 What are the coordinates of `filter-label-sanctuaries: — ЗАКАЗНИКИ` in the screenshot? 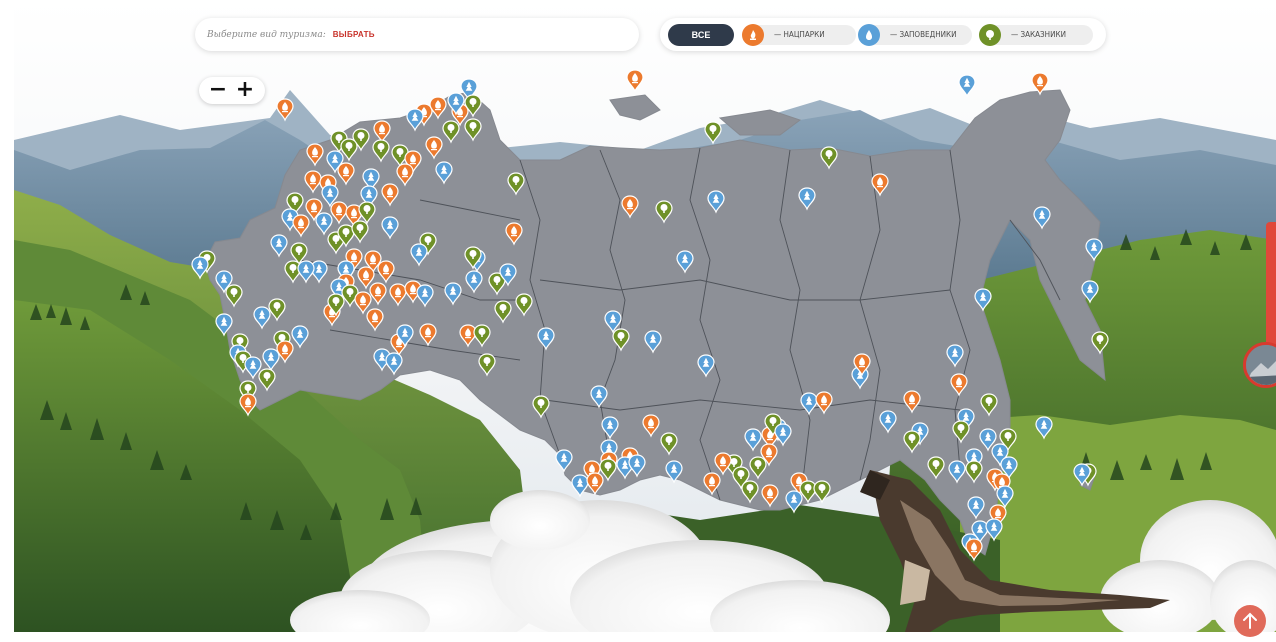 It's located at (1038, 34).